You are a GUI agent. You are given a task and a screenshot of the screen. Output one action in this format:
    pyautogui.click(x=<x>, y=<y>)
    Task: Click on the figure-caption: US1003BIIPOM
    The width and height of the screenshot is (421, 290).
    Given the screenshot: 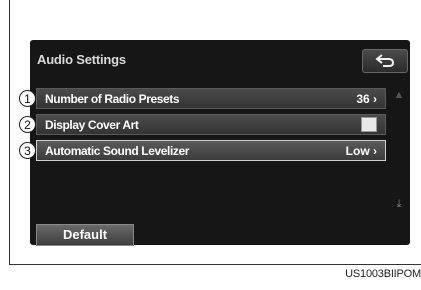 What is the action you would take?
    pyautogui.click(x=383, y=274)
    